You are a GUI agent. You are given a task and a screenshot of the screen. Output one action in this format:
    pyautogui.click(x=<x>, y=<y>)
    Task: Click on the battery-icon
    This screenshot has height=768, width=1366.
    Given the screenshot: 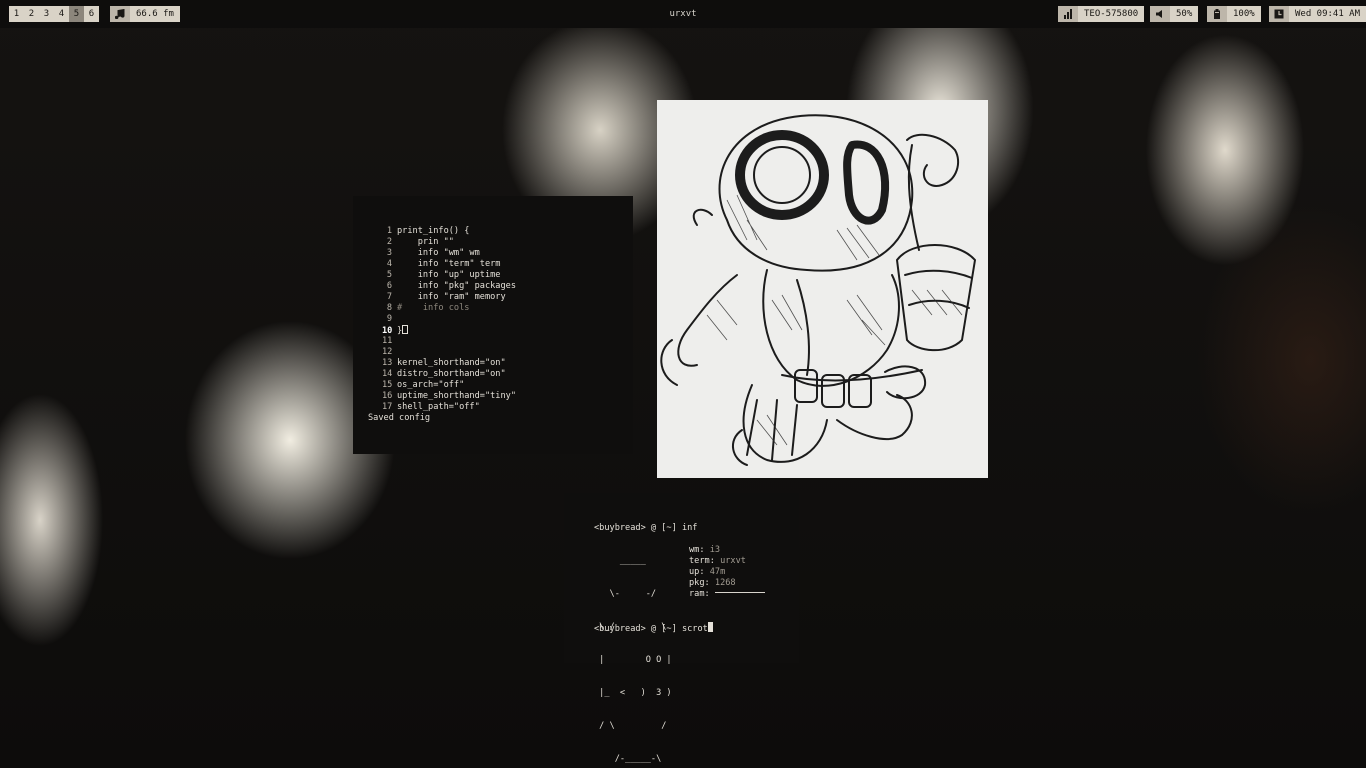 What is the action you would take?
    pyautogui.click(x=1217, y=14)
    